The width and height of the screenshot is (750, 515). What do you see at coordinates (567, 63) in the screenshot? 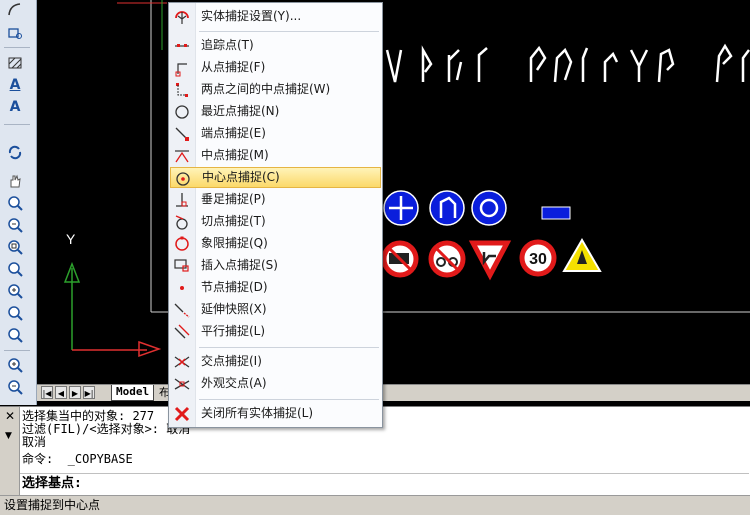
I see `road-marking-arrows` at bounding box center [567, 63].